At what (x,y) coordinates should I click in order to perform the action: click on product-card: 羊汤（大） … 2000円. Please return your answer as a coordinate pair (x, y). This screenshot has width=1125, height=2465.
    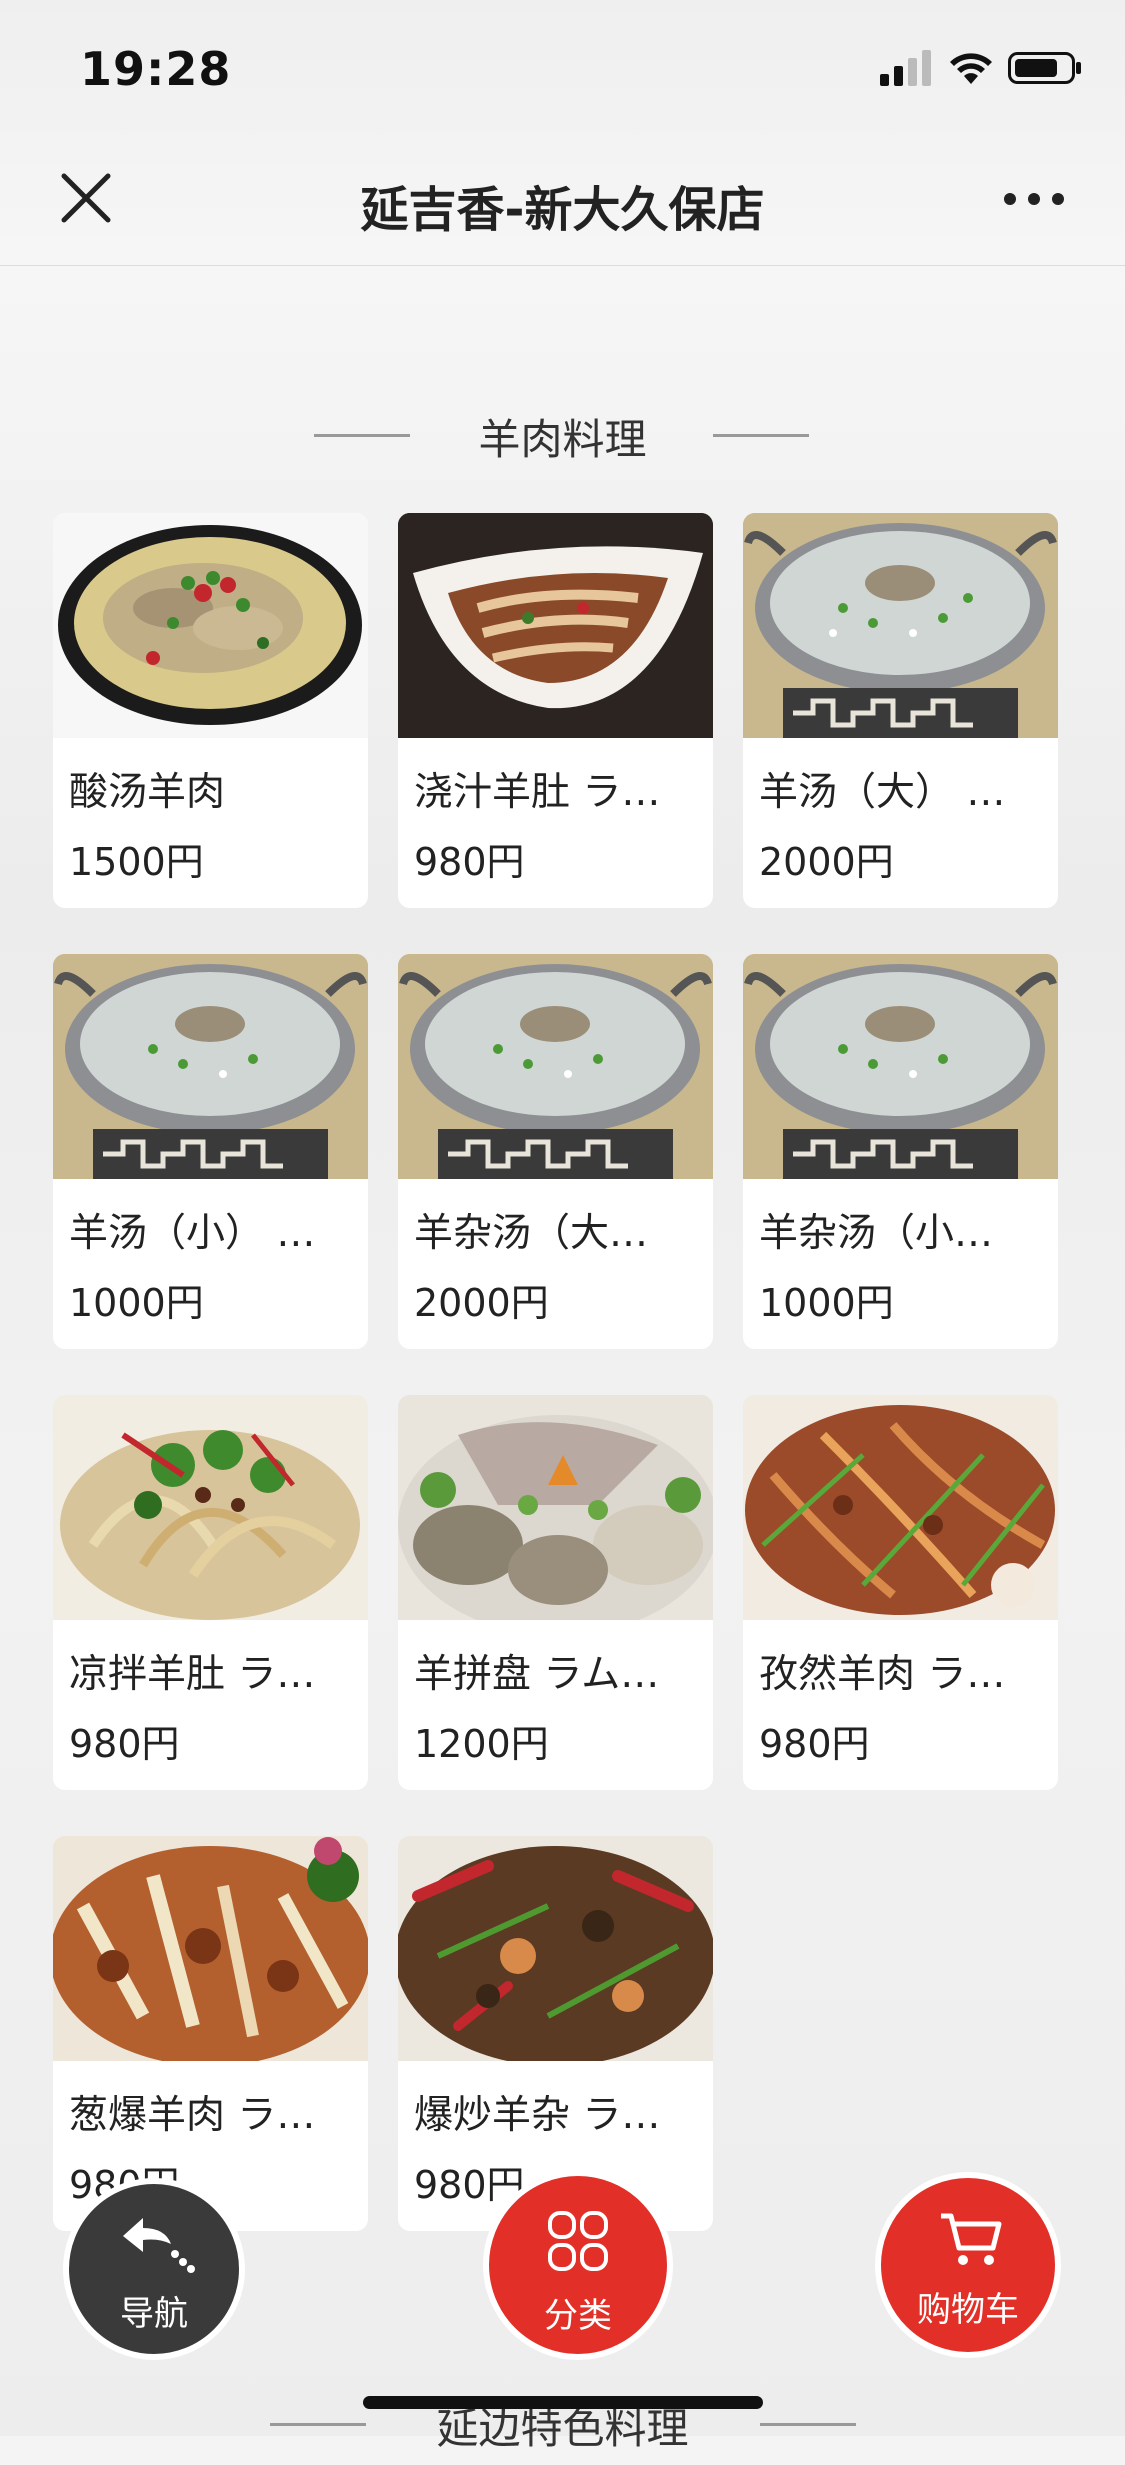
    Looking at the image, I should click on (900, 710).